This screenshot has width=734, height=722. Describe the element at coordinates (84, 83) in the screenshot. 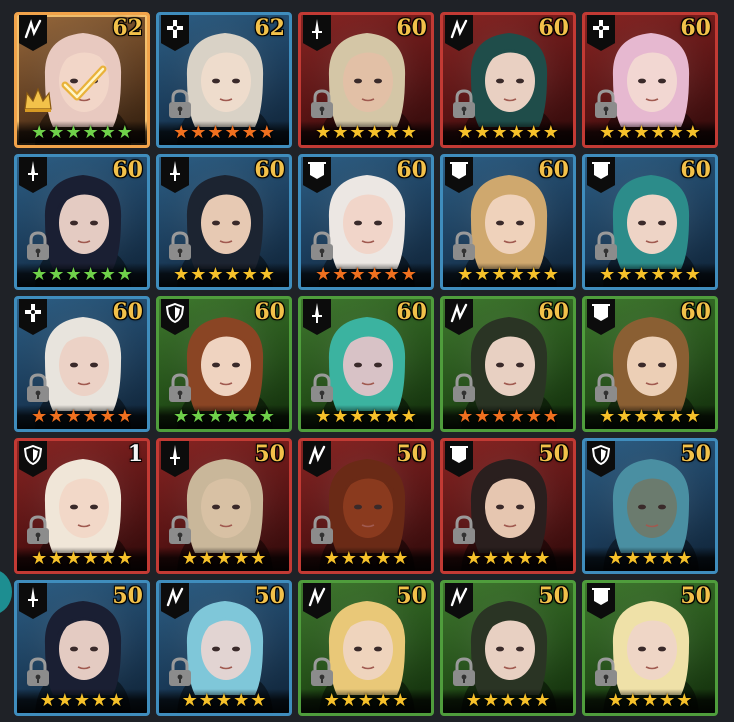

I see `selected-check-icon` at that location.